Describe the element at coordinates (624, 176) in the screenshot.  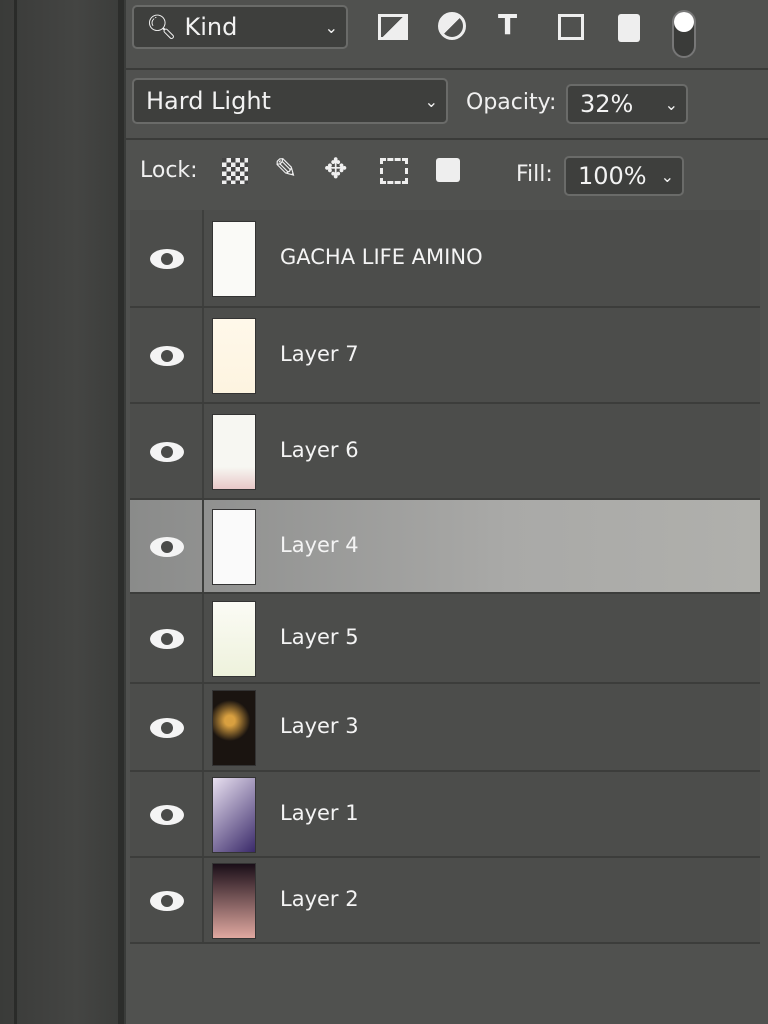
I see `fill-input: 100% ⌄` at that location.